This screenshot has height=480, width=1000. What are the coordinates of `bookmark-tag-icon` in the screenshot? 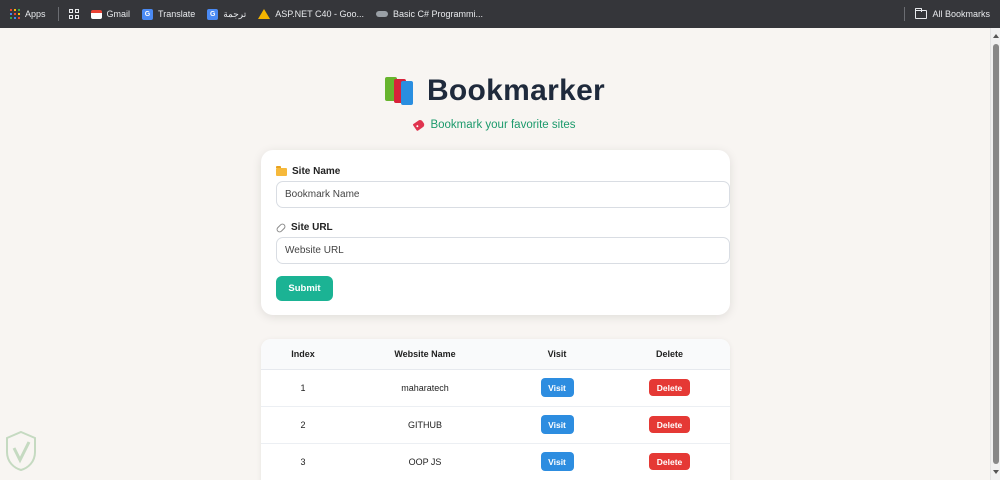 It's located at (419, 125).